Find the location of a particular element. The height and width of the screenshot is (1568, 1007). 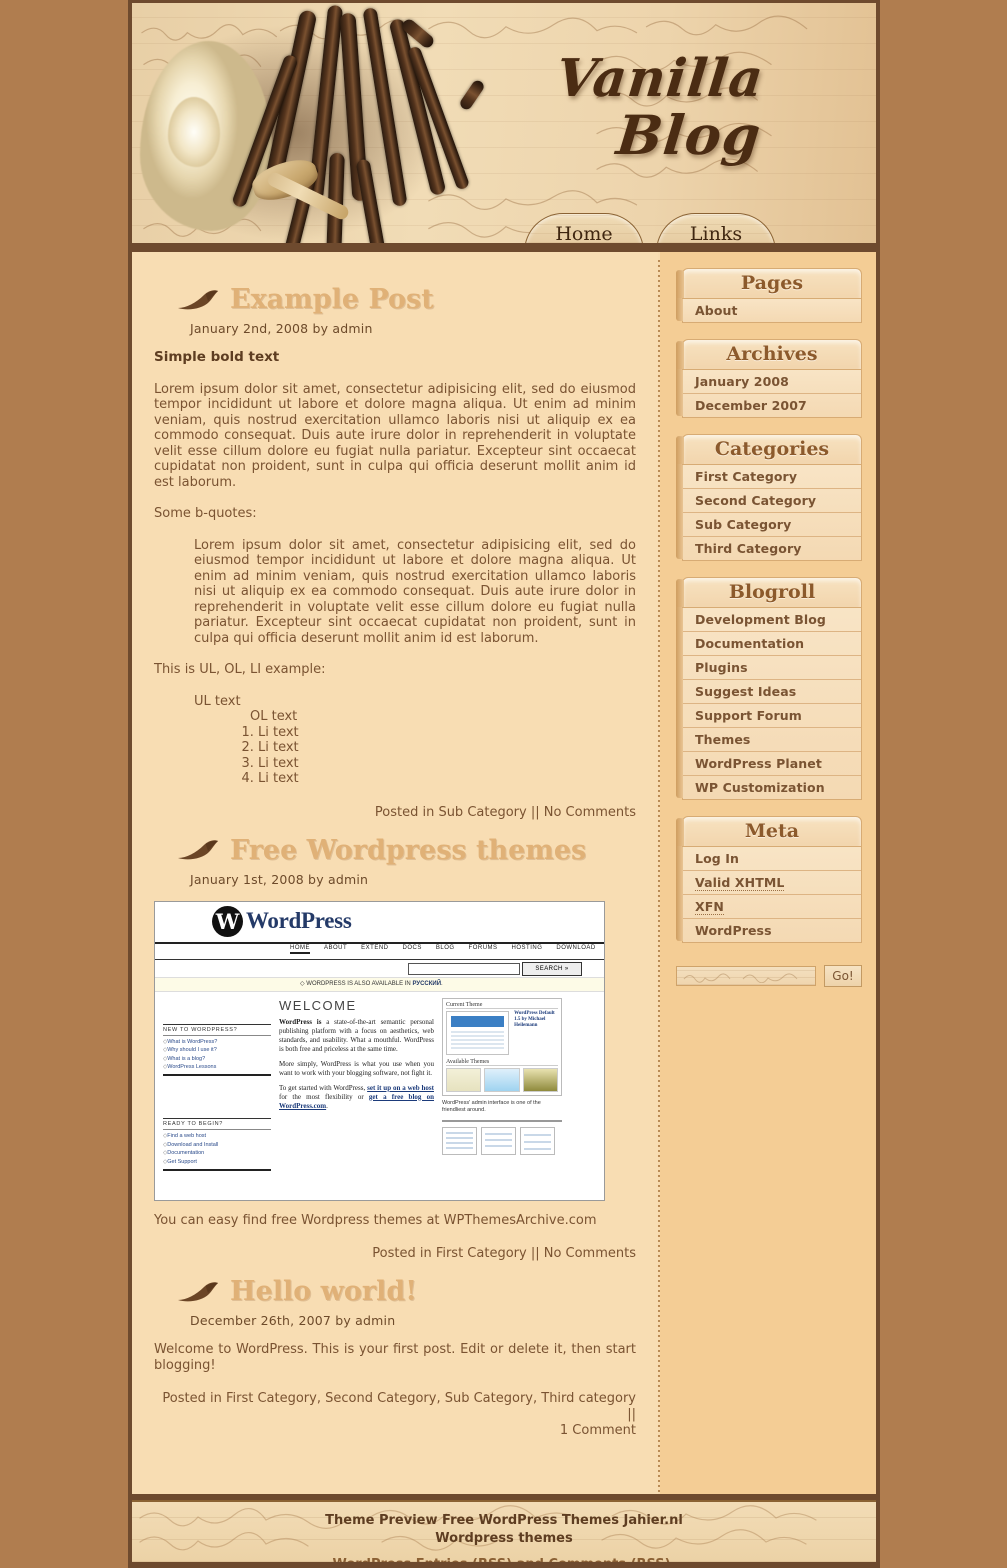

sidebar-item-plugins: Plugins is located at coordinates (772, 667).